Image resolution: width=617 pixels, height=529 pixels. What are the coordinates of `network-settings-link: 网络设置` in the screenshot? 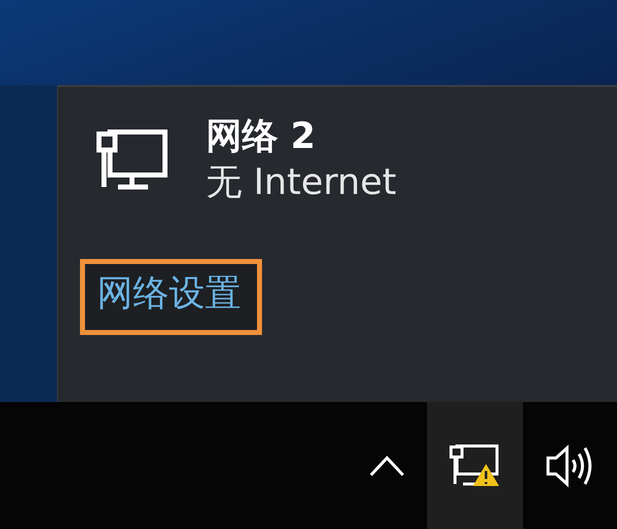 It's located at (169, 293).